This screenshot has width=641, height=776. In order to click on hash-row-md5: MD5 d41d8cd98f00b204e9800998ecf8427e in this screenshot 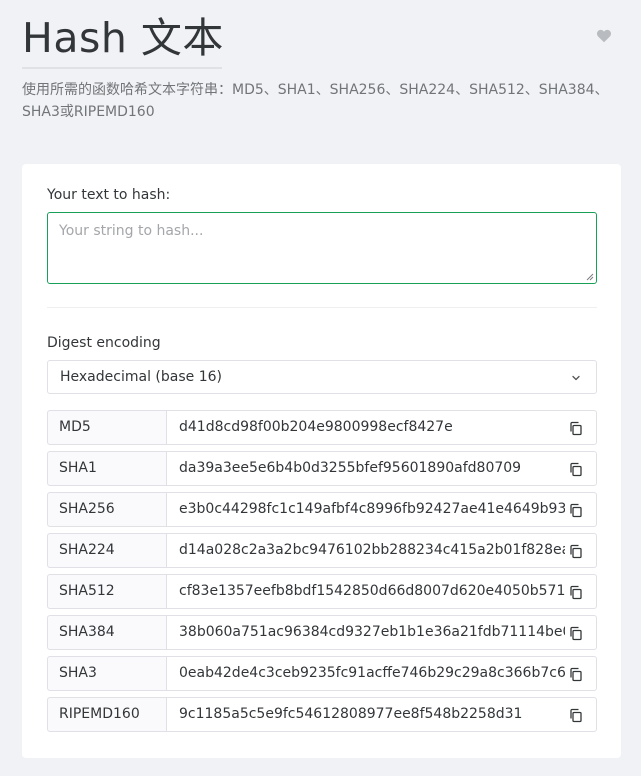, I will do `click(322, 427)`.